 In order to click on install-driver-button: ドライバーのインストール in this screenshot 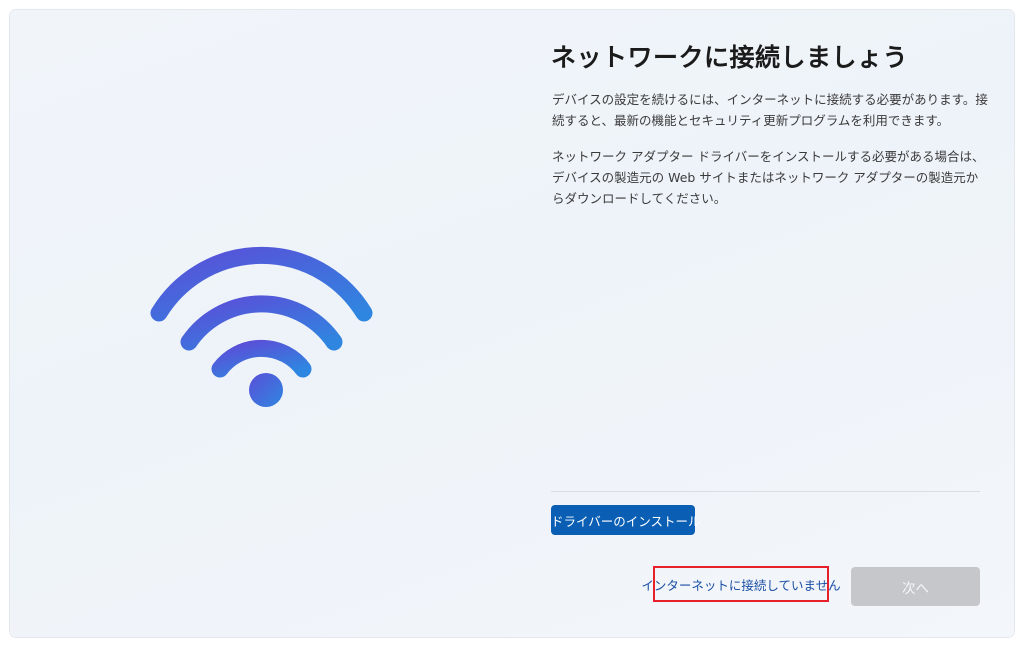, I will do `click(626, 520)`.